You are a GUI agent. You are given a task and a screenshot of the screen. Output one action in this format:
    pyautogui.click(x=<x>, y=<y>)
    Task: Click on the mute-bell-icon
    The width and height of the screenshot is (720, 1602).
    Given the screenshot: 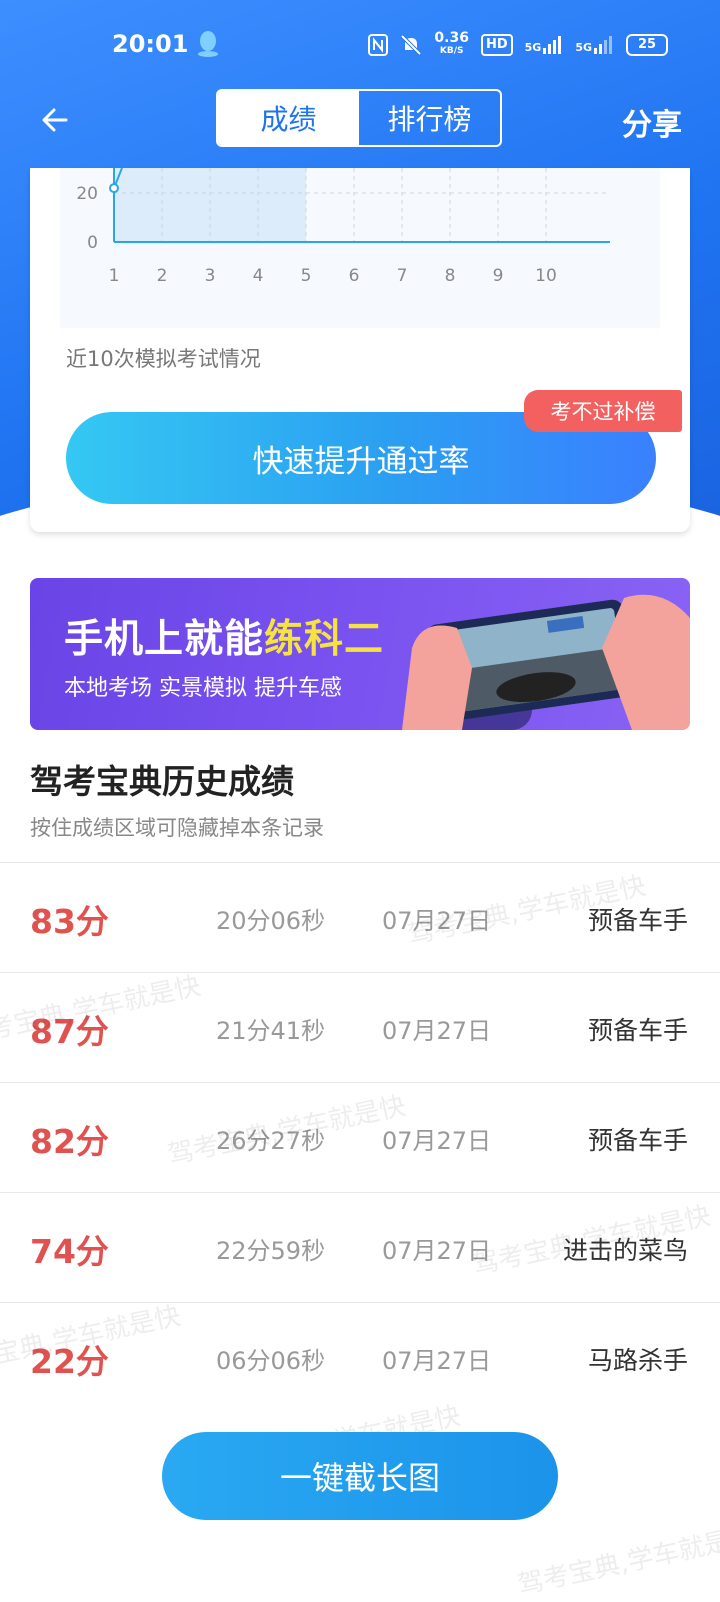 What is the action you would take?
    pyautogui.click(x=411, y=45)
    